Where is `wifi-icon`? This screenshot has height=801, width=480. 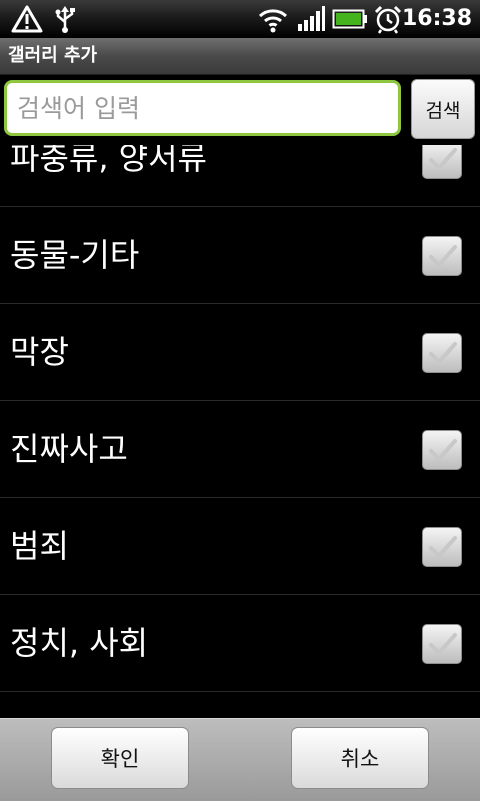
wifi-icon is located at coordinates (273, 19).